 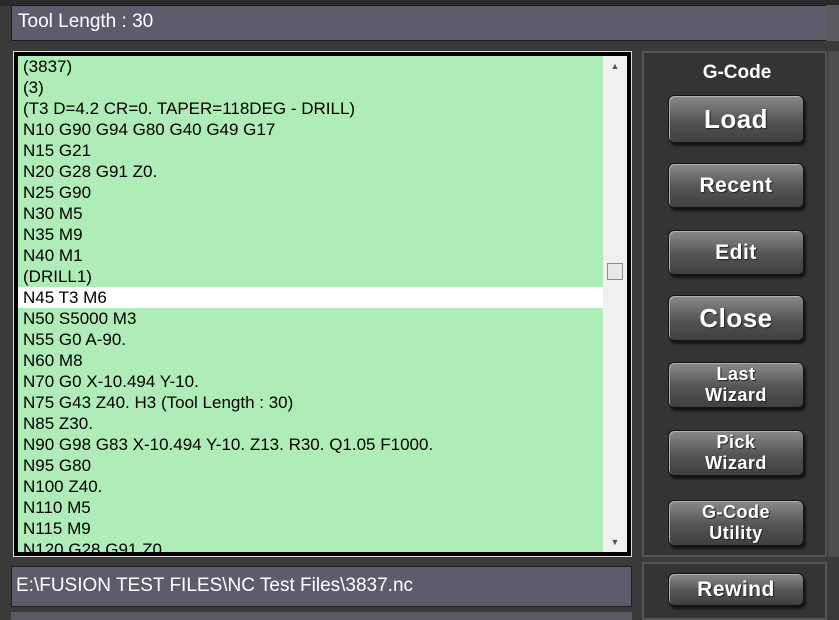 I want to click on gcode-line: N40 M1, so click(x=310, y=255).